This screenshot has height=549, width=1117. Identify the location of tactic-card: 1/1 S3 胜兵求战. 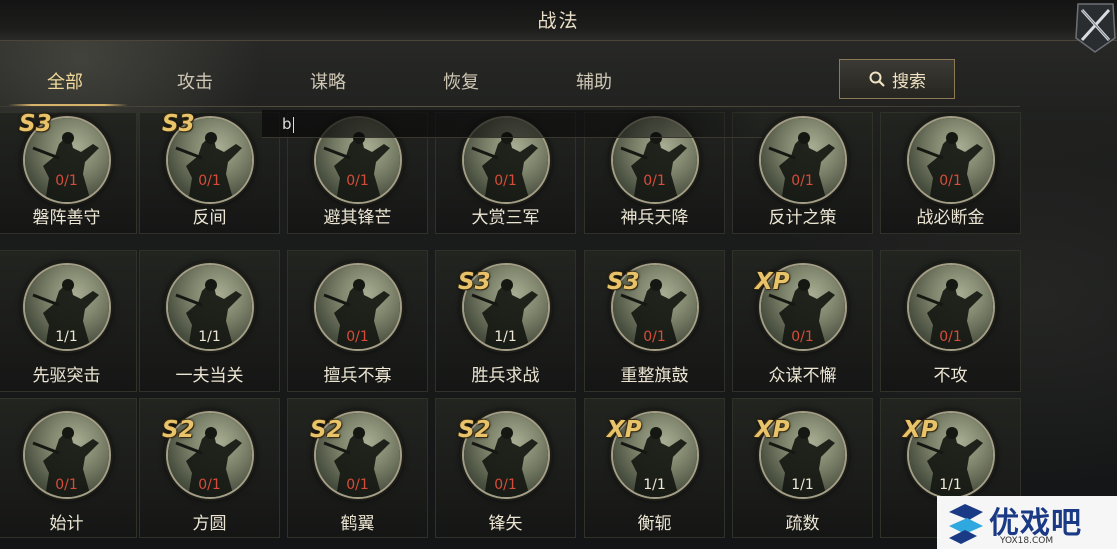
(505, 321).